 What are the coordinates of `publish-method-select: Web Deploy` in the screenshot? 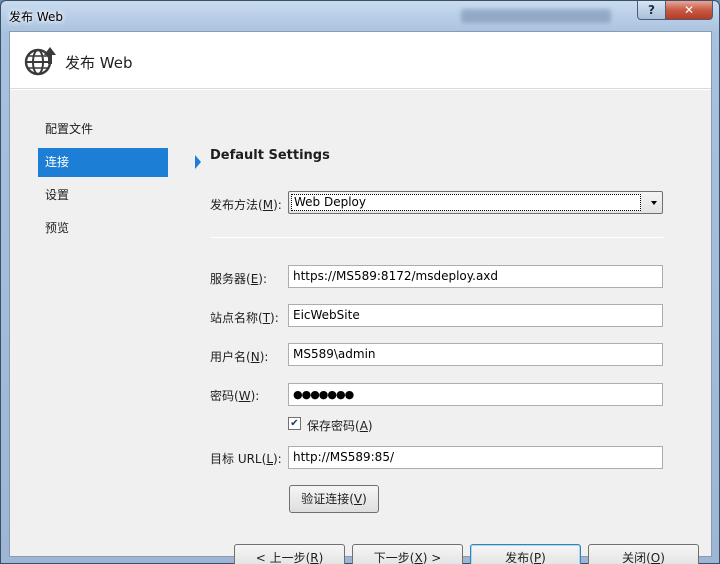 It's located at (475, 202).